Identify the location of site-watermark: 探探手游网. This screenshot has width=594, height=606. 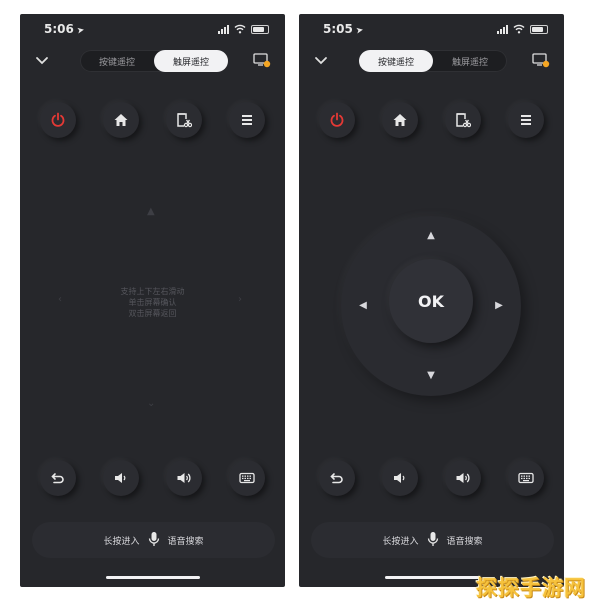
(531, 588).